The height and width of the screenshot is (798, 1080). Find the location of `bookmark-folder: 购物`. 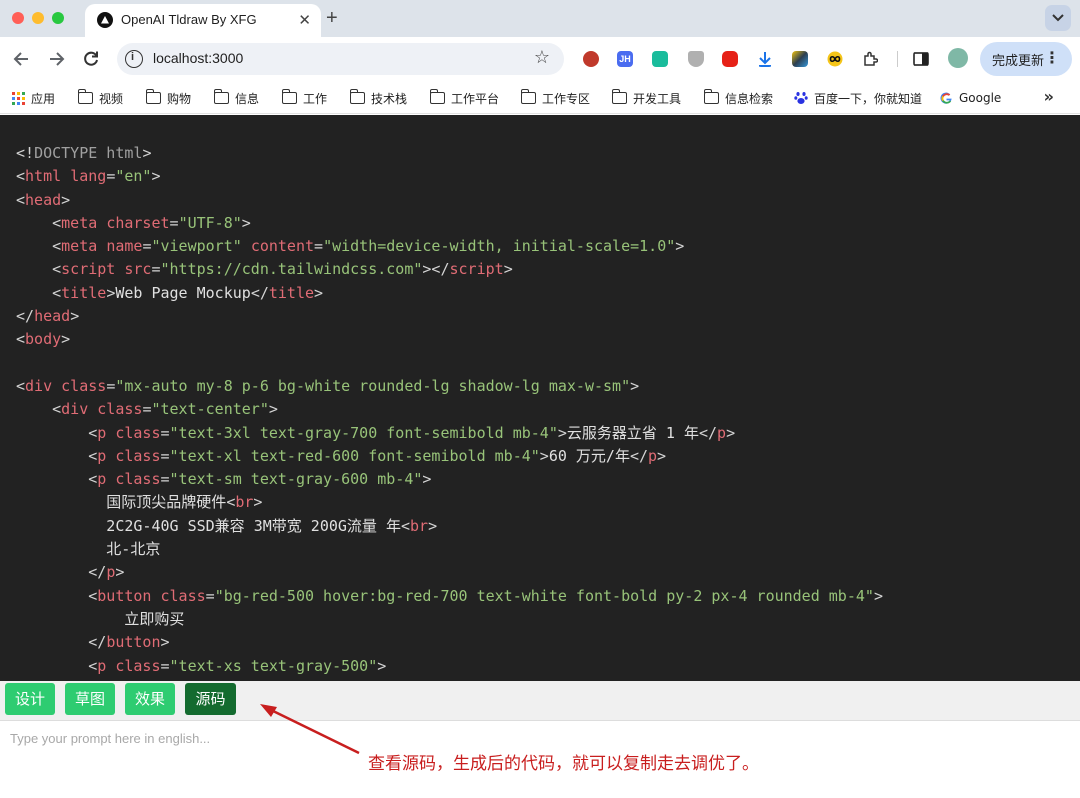

bookmark-folder: 购物 is located at coordinates (168, 98).